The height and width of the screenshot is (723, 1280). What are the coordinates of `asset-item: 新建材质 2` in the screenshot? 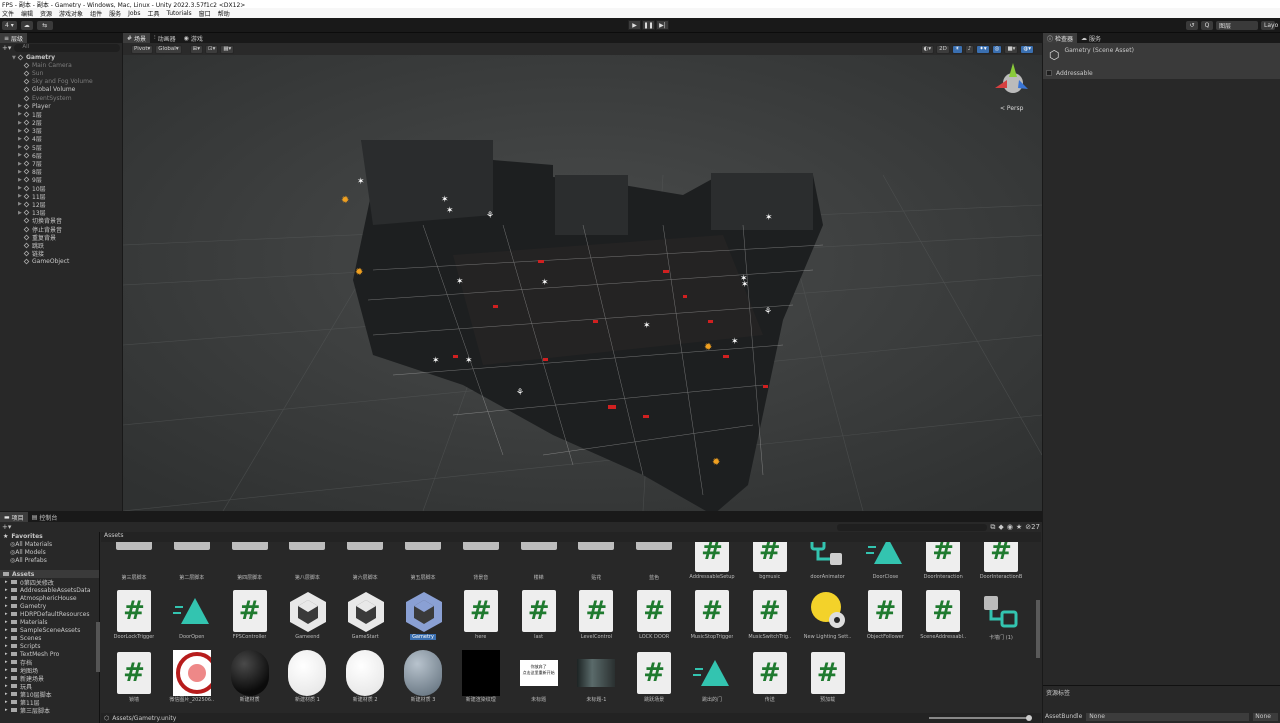 It's located at (365, 681).